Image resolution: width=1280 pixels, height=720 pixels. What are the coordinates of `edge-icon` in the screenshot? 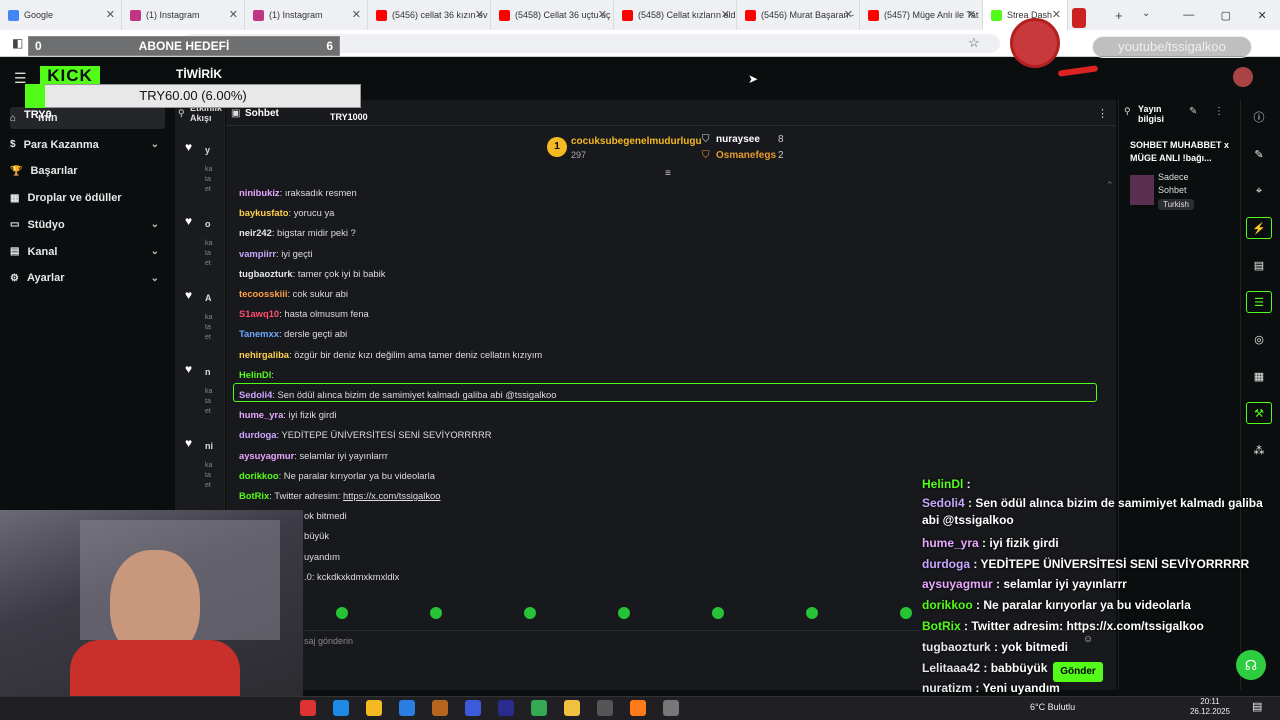 It's located at (341, 708).